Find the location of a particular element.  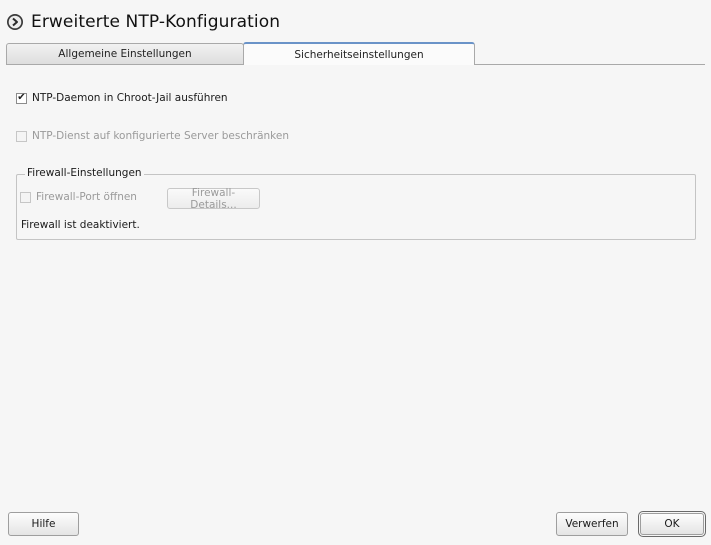

checkmark-icon: ✔ is located at coordinates (21, 97).